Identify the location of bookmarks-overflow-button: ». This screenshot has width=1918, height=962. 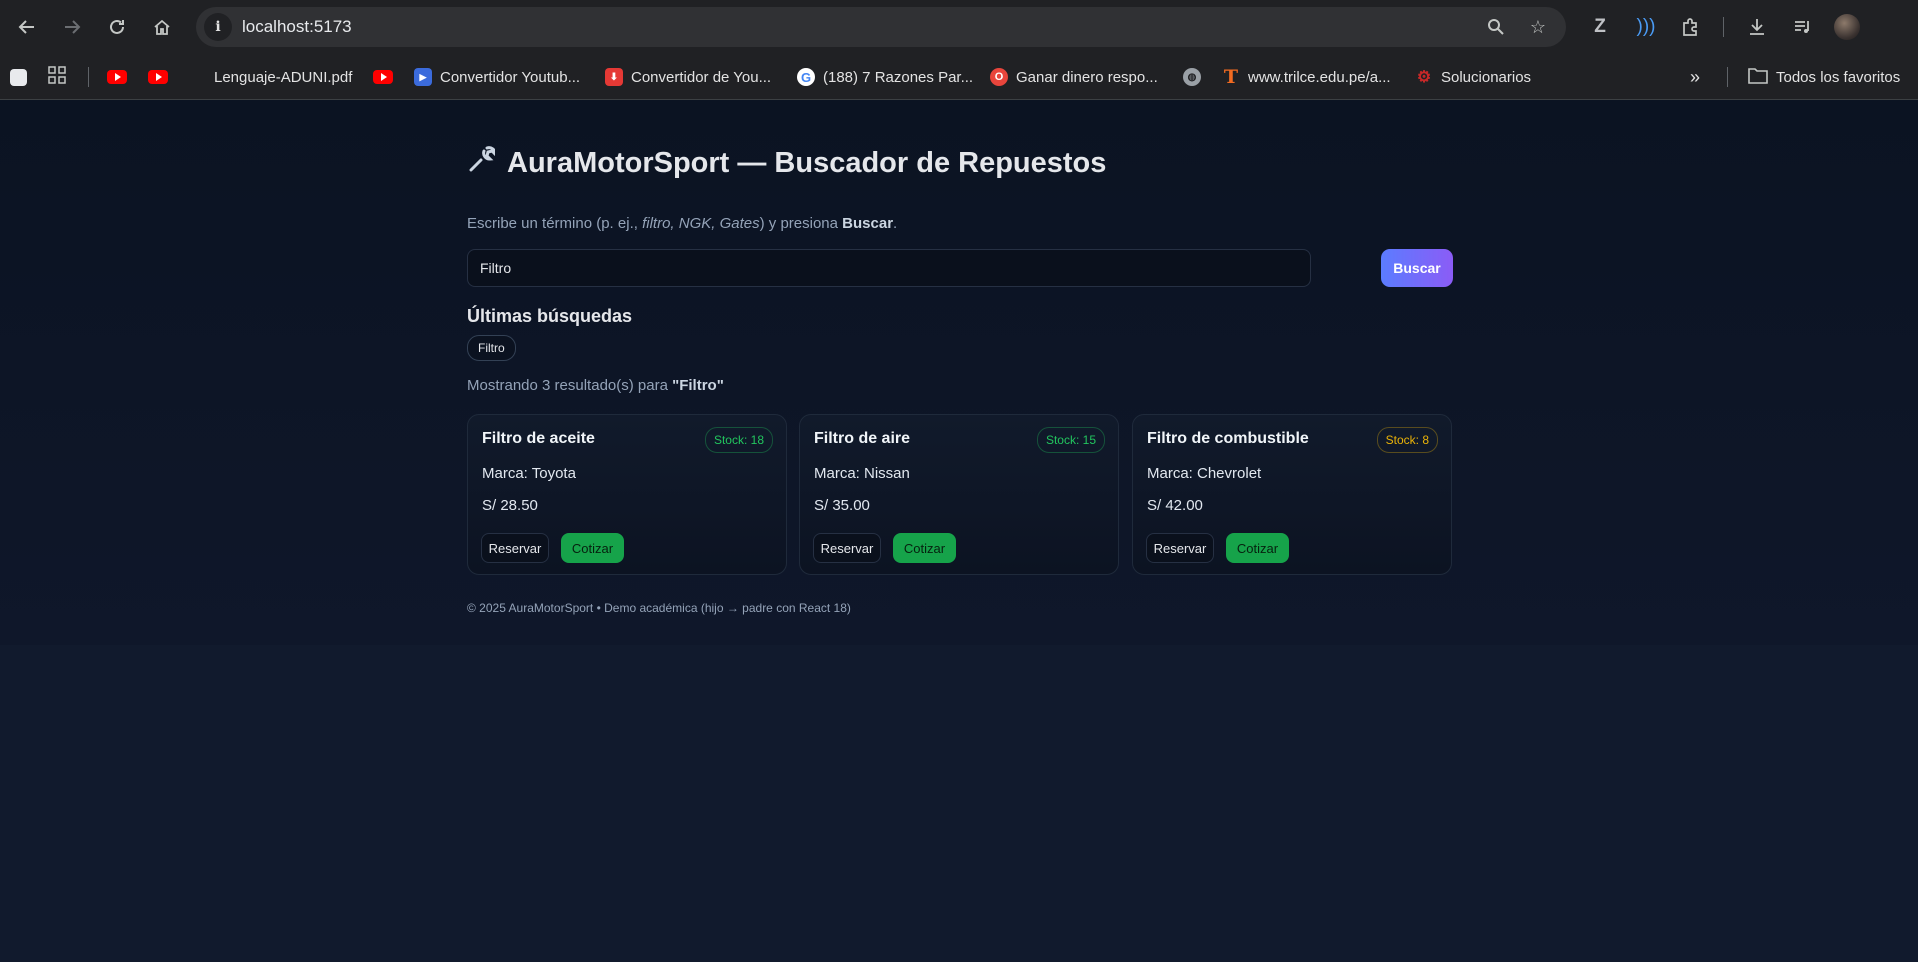
(1695, 77).